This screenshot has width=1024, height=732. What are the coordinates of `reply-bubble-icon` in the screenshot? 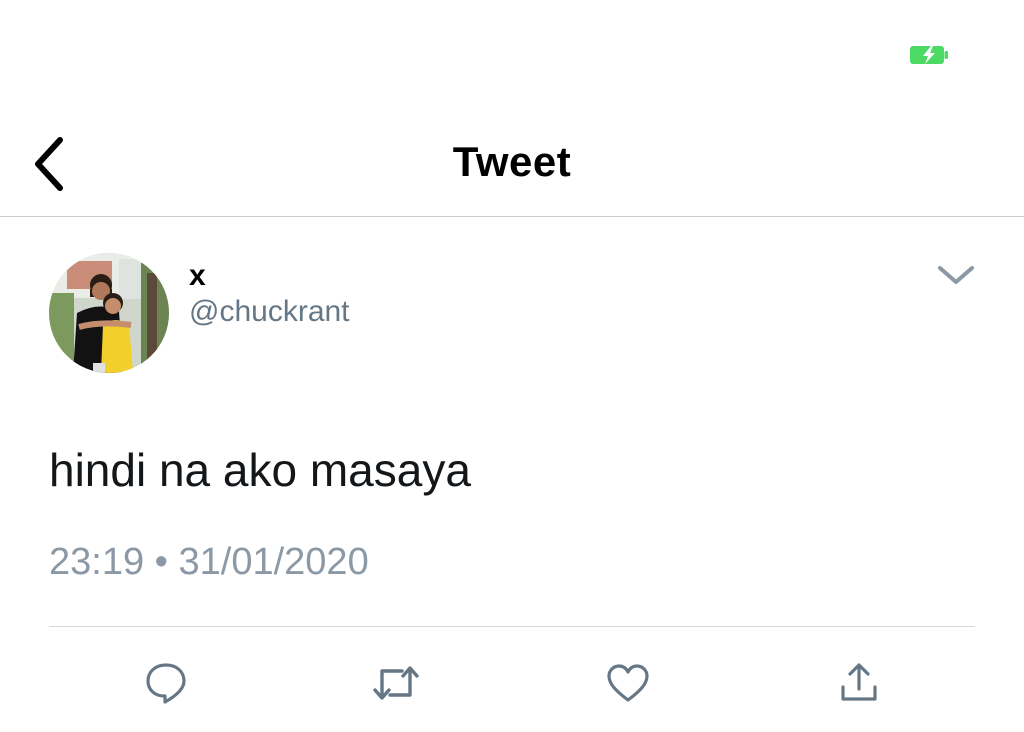 It's located at (166, 683).